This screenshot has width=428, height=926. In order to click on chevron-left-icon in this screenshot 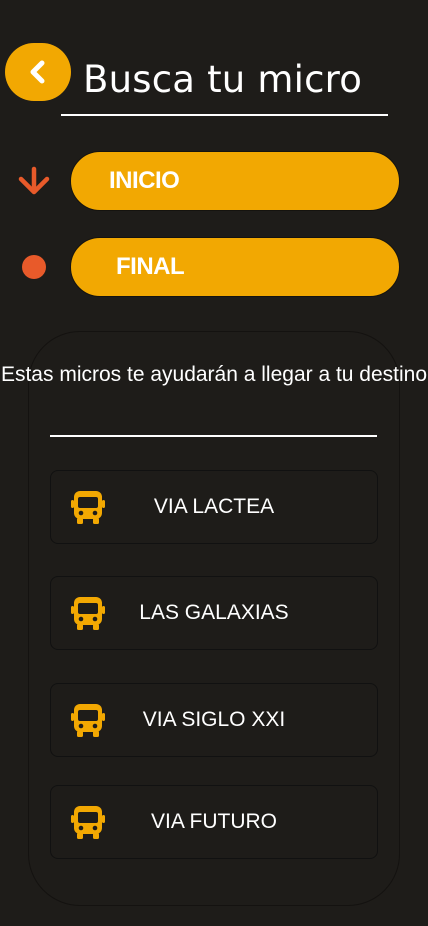, I will do `click(37, 72)`.